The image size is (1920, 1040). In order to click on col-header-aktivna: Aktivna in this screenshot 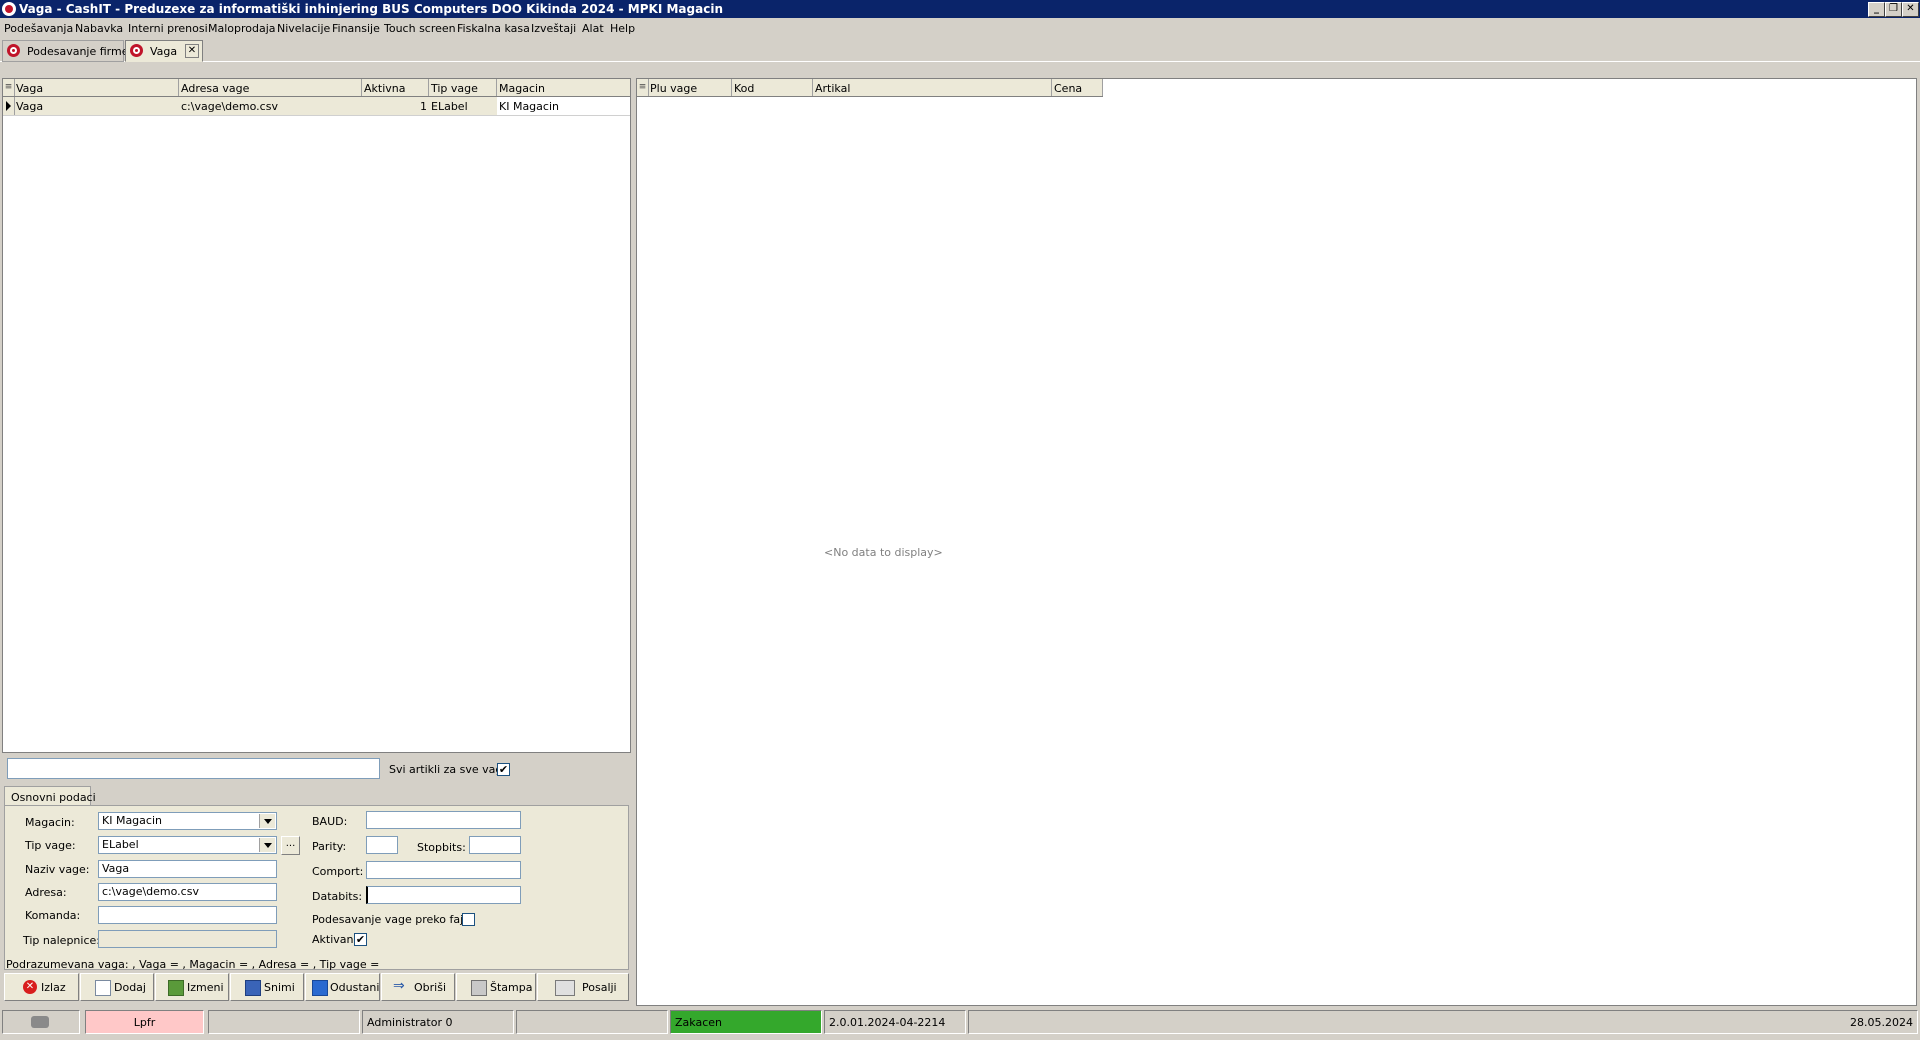, I will do `click(395, 87)`.